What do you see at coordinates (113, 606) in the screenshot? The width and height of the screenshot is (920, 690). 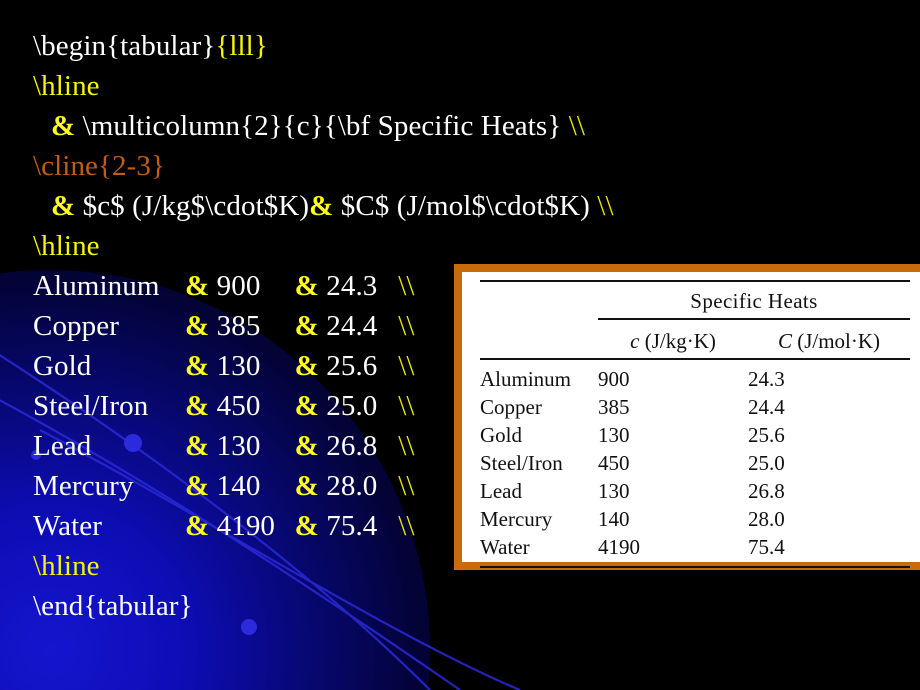 I see `code-token: \end{tabular}` at bounding box center [113, 606].